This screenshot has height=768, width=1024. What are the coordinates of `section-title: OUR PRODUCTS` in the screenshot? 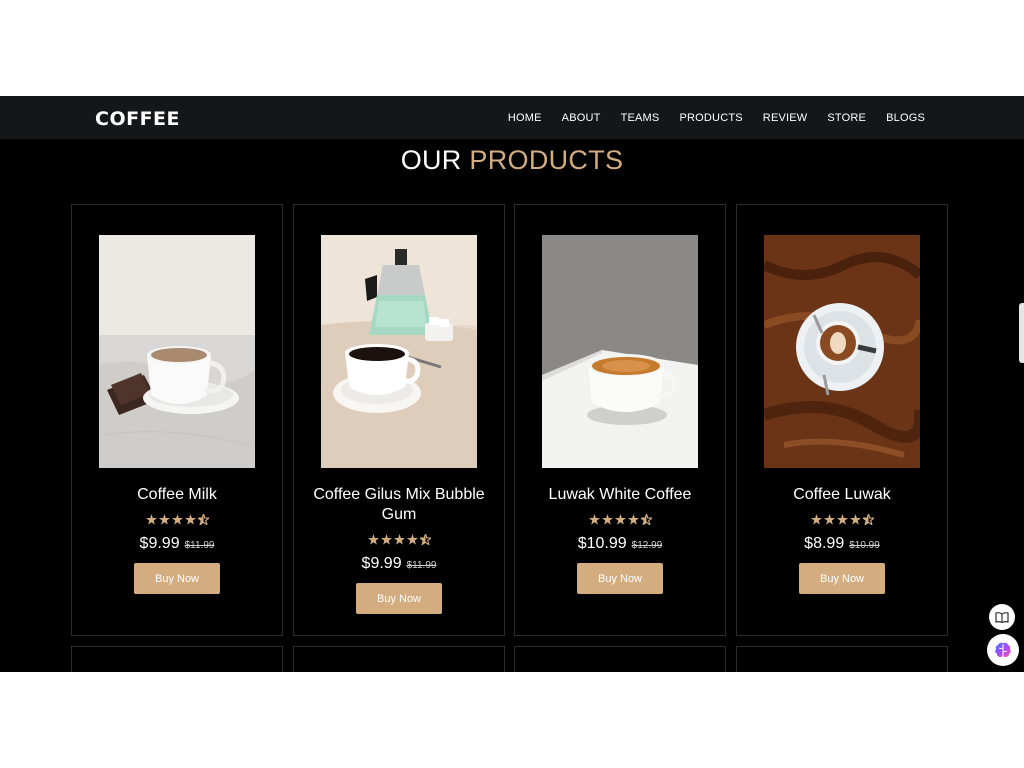 It's located at (512, 160).